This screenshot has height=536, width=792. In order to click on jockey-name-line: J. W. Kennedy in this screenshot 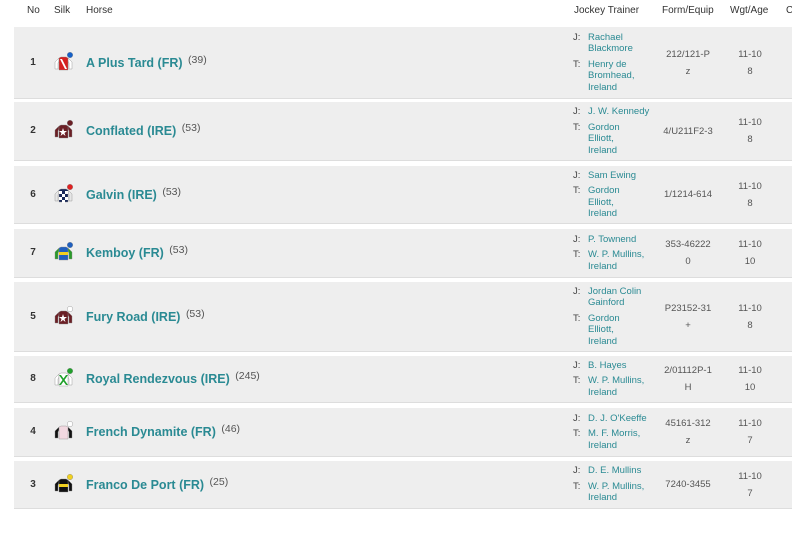, I will do `click(625, 112)`.